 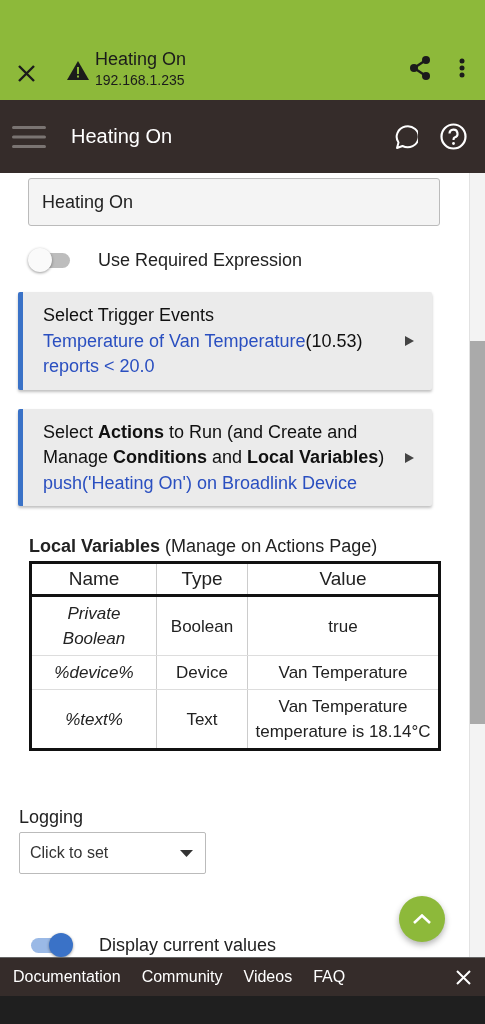 I want to click on section-card: Select Actions to Run (and Create and Manage Conditions and Local Variables) push('Heating On') on Broadlink Device, so click(x=225, y=457).